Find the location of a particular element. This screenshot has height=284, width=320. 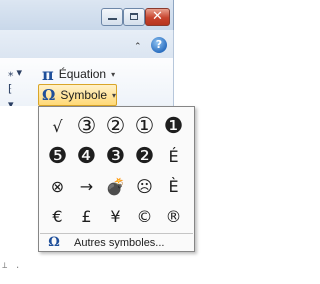

symbol-cell-euro: € is located at coordinates (57, 216).